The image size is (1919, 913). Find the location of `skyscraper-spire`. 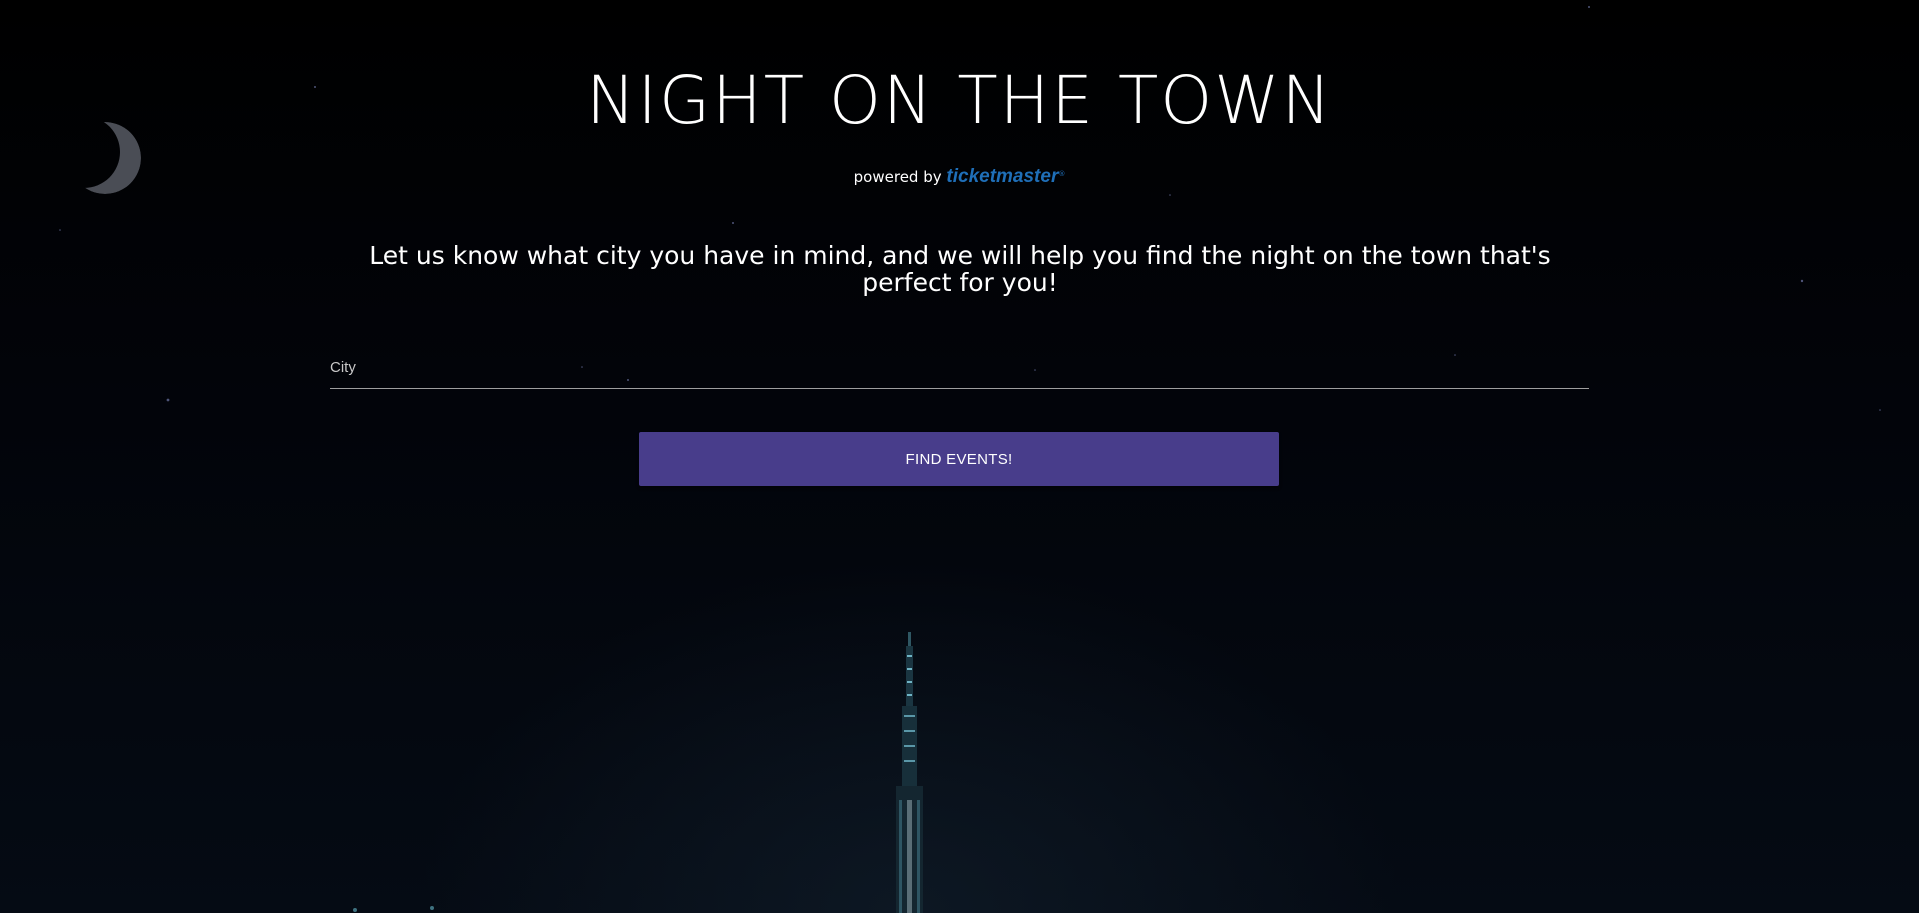

skyscraper-spire is located at coordinates (638, 772).